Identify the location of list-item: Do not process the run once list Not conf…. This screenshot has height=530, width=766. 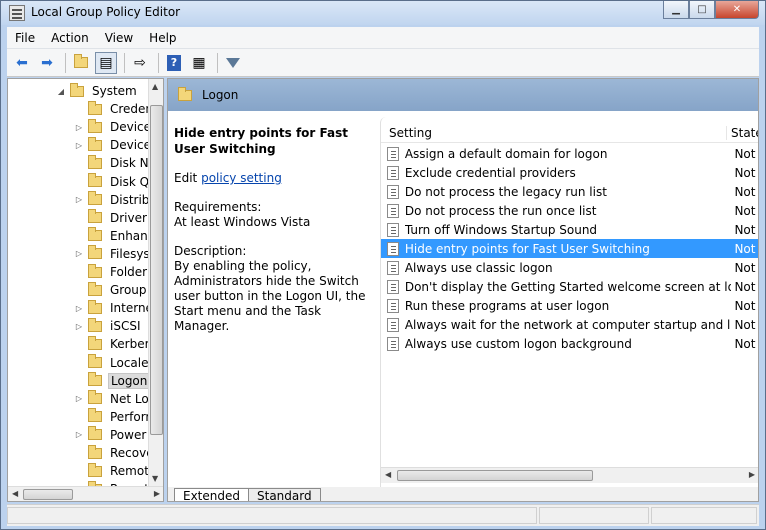
(569, 210).